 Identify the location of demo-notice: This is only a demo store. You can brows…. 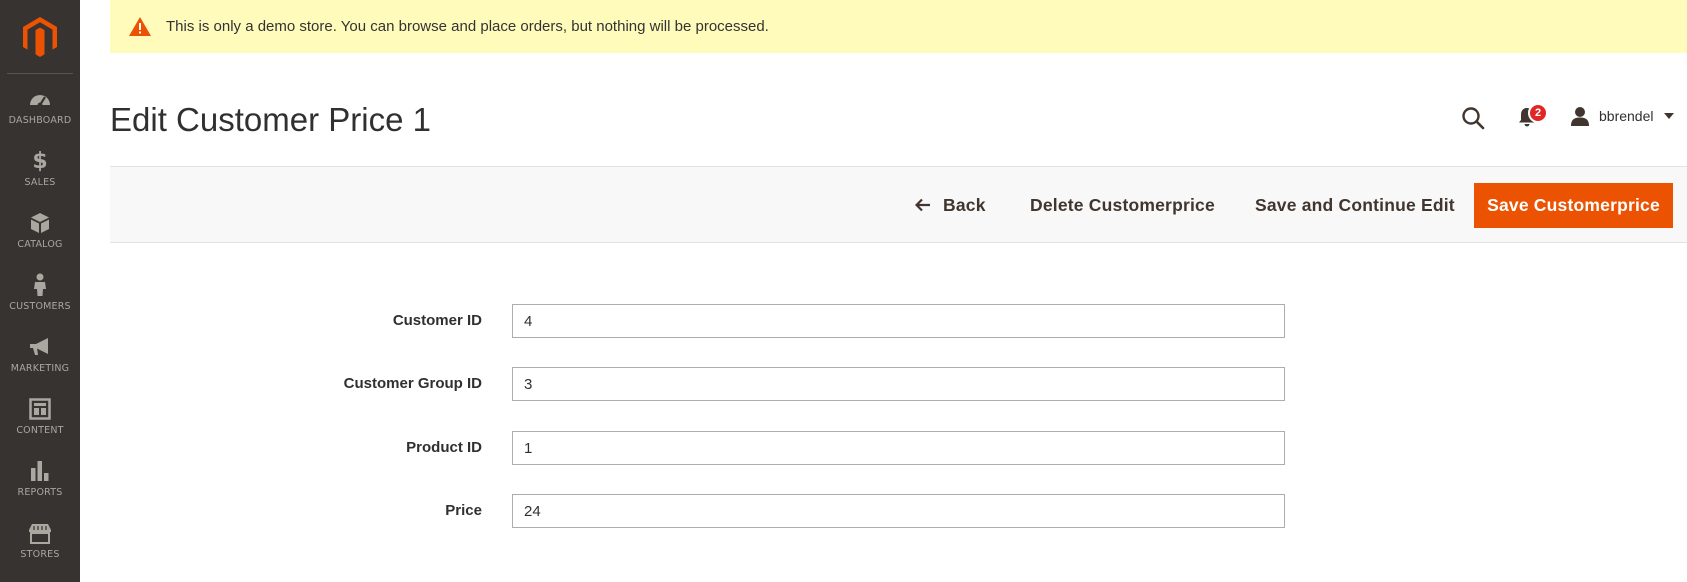
(898, 26).